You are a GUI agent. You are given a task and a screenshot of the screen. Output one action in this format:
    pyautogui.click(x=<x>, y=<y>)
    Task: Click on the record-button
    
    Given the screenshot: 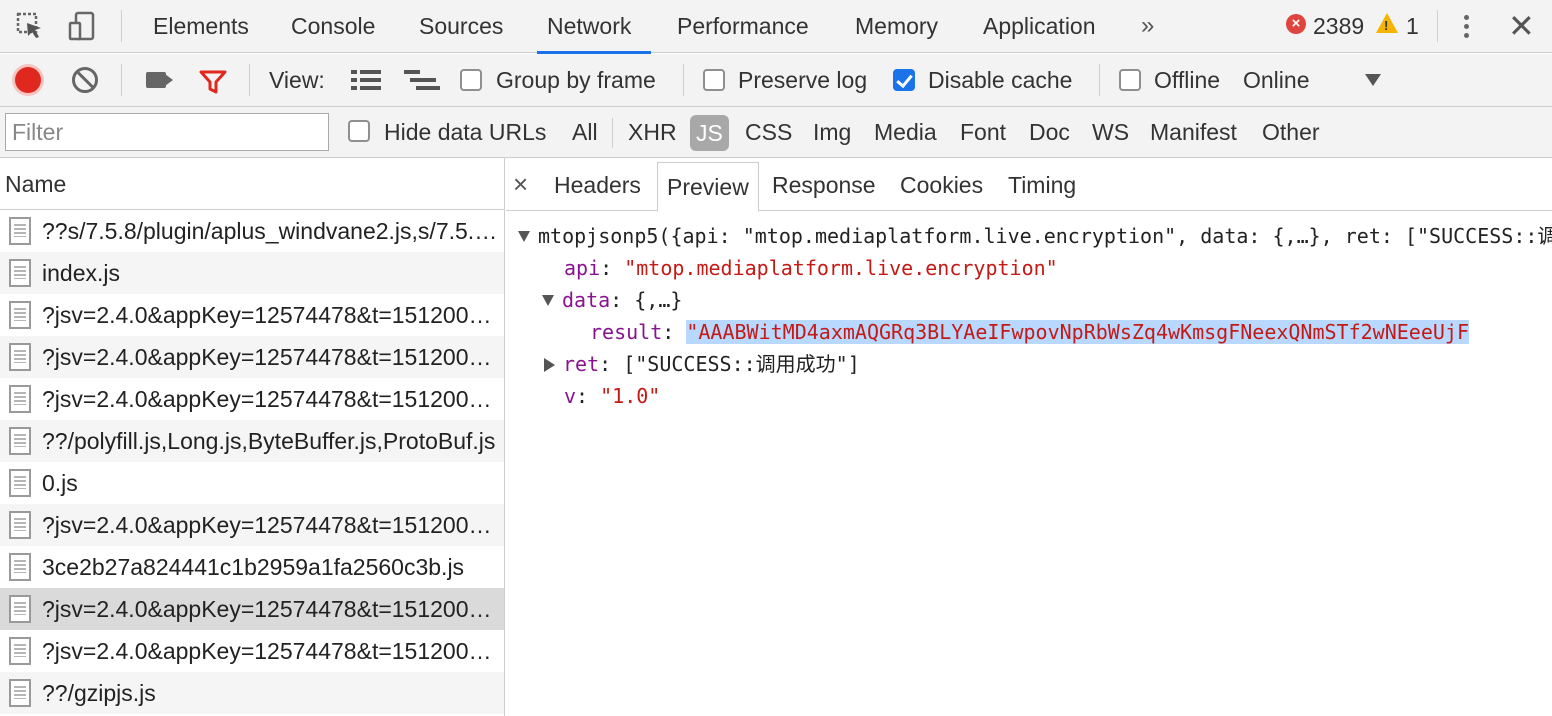 What is the action you would take?
    pyautogui.click(x=28, y=80)
    